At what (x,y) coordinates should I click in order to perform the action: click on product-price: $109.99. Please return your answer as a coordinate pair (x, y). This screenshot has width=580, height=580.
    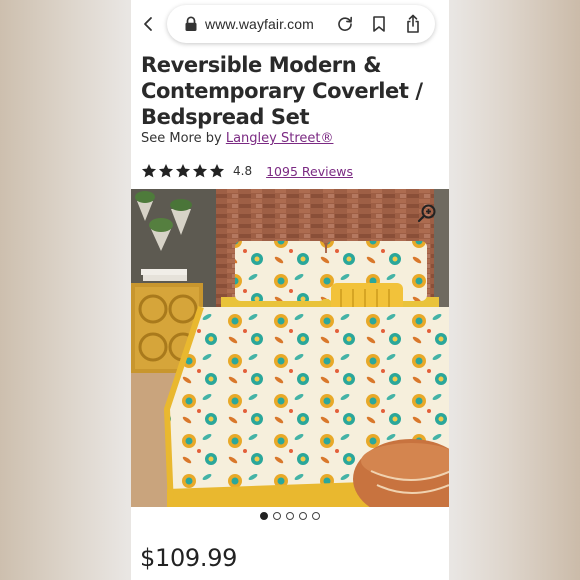
    Looking at the image, I should click on (189, 558).